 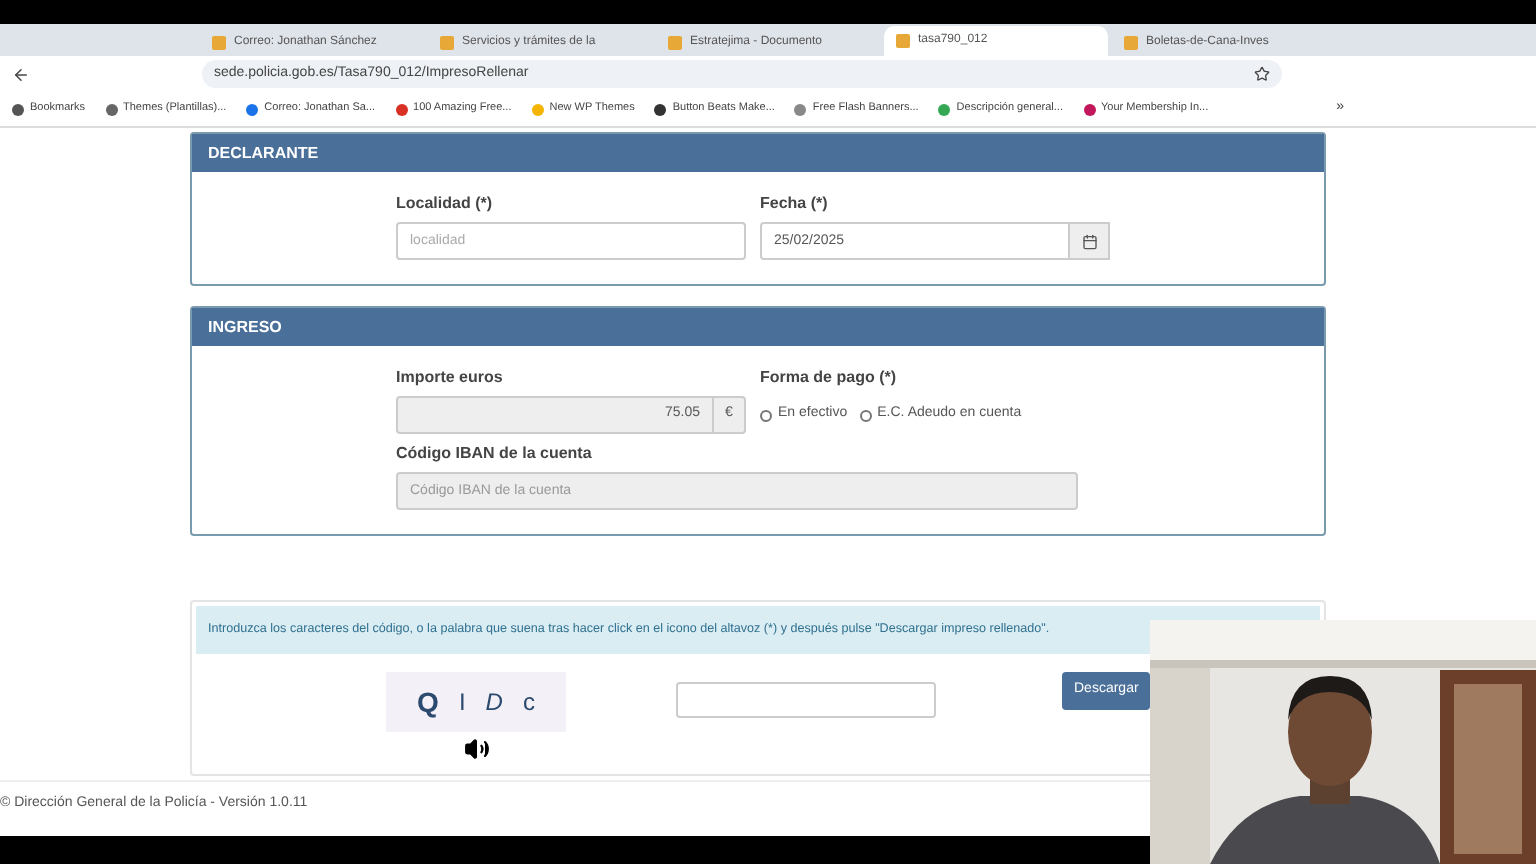 What do you see at coordinates (445, 204) in the screenshot?
I see `field-label: Localidad (*)` at bounding box center [445, 204].